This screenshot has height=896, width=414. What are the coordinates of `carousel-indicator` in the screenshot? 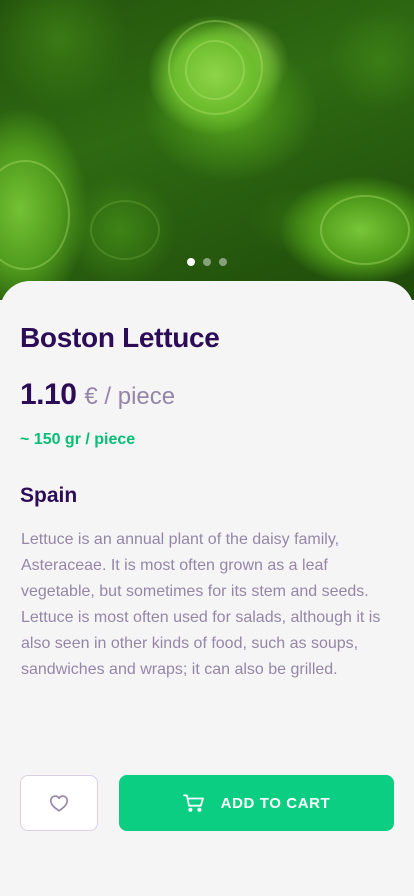 It's located at (207, 262).